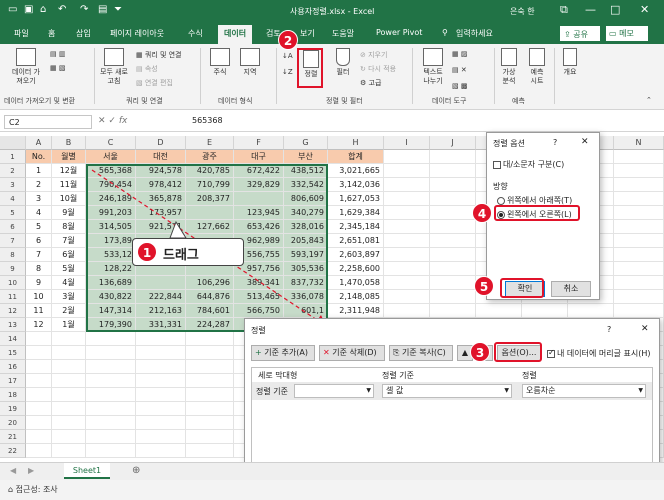 The width and height of the screenshot is (664, 500). What do you see at coordinates (528, 164) in the screenshot?
I see `case-sensitive-checkbox: 대/소문자 구분(C)` at bounding box center [528, 164].